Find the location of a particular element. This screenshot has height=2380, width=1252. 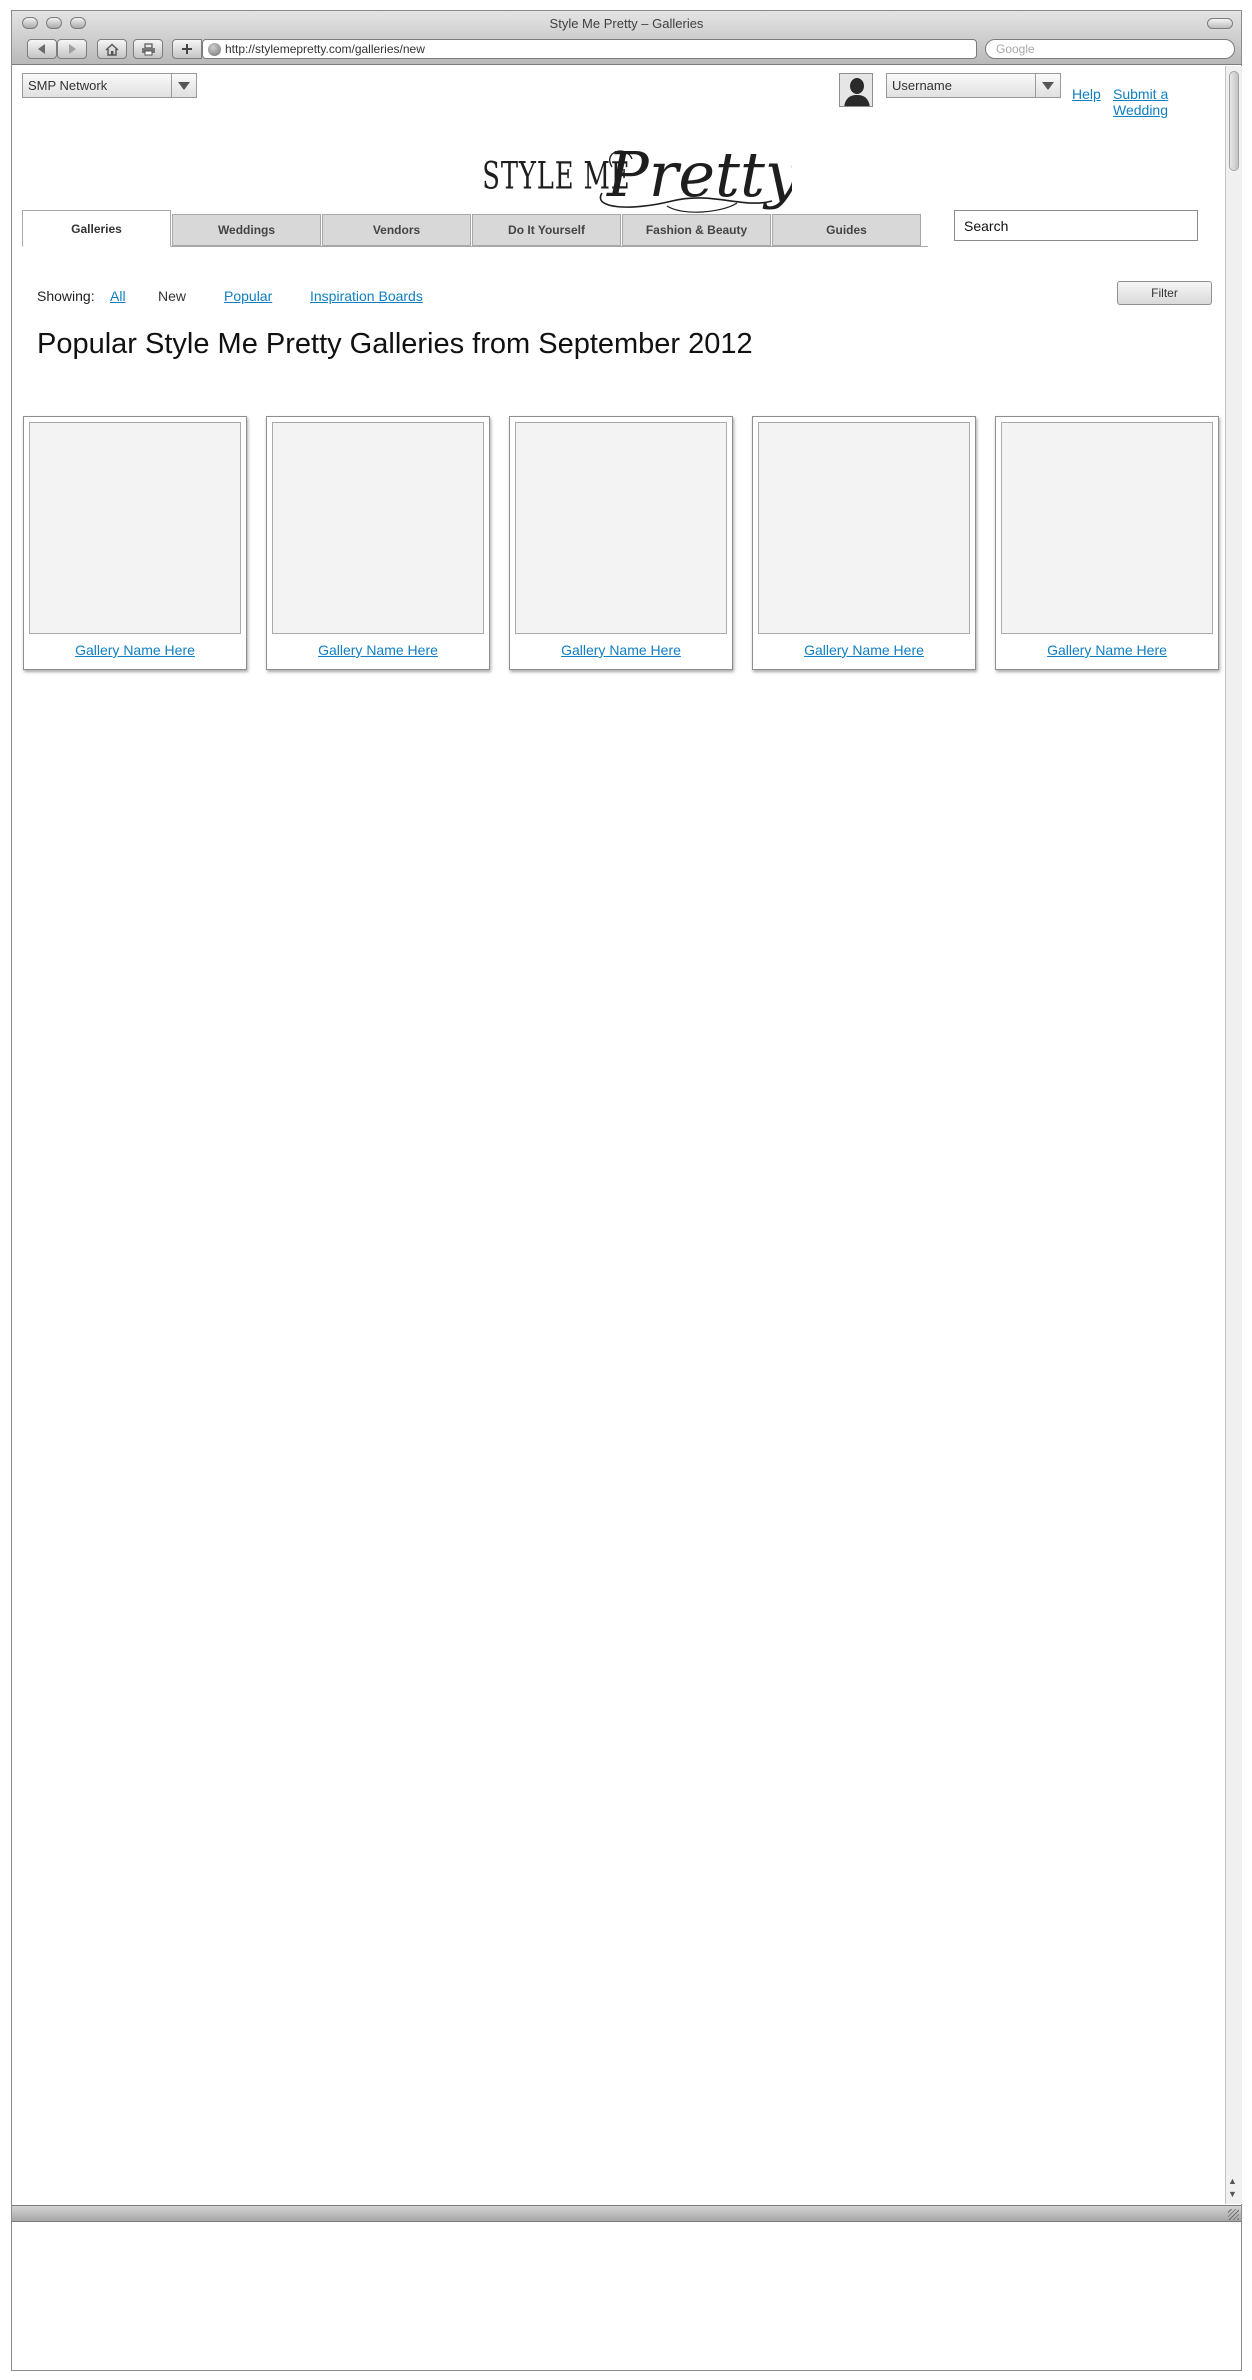

browser-search-field: Google is located at coordinates (1110, 49).